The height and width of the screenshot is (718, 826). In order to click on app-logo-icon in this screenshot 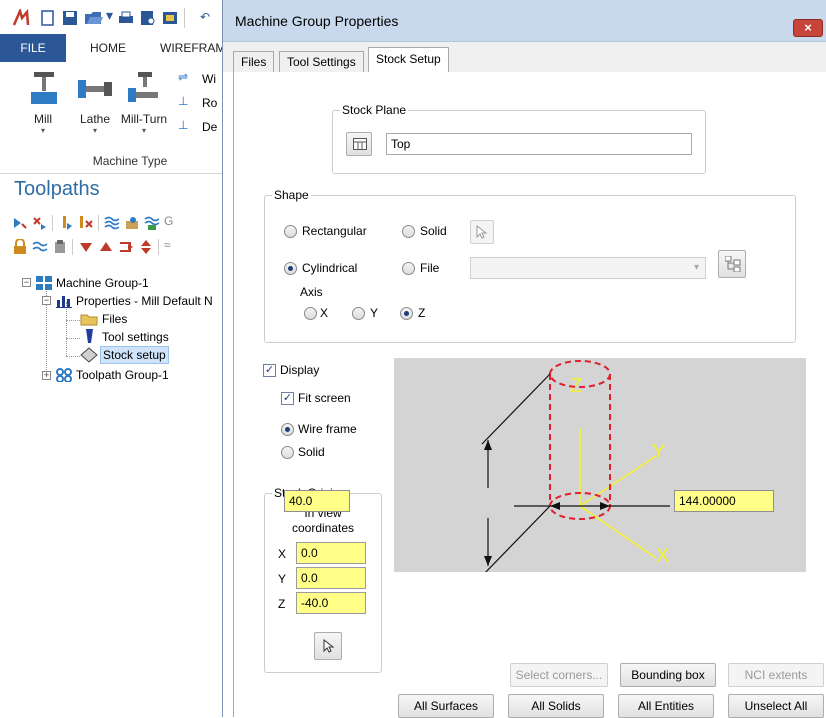, I will do `click(21, 18)`.